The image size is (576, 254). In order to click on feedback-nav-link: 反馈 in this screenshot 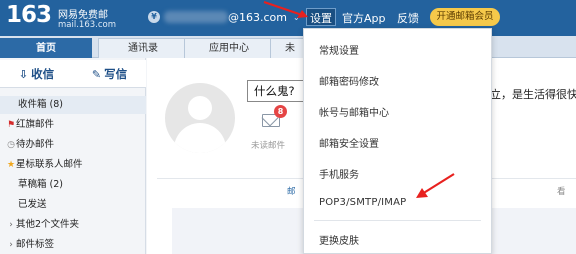, I will do `click(408, 18)`.